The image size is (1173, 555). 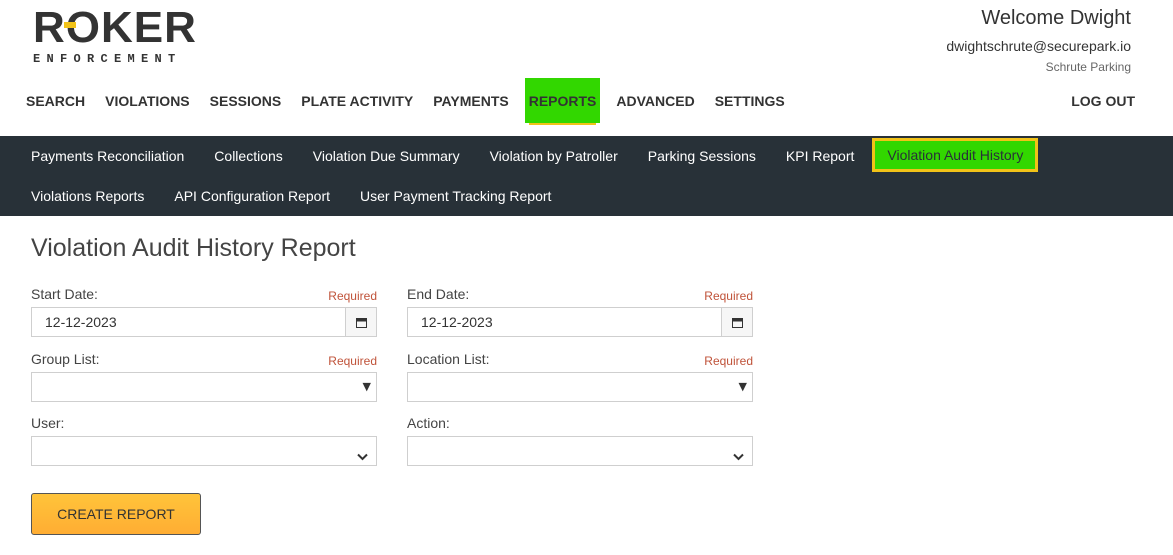 I want to click on subnav-parking-sessions: Parking Sessions, so click(x=702, y=156).